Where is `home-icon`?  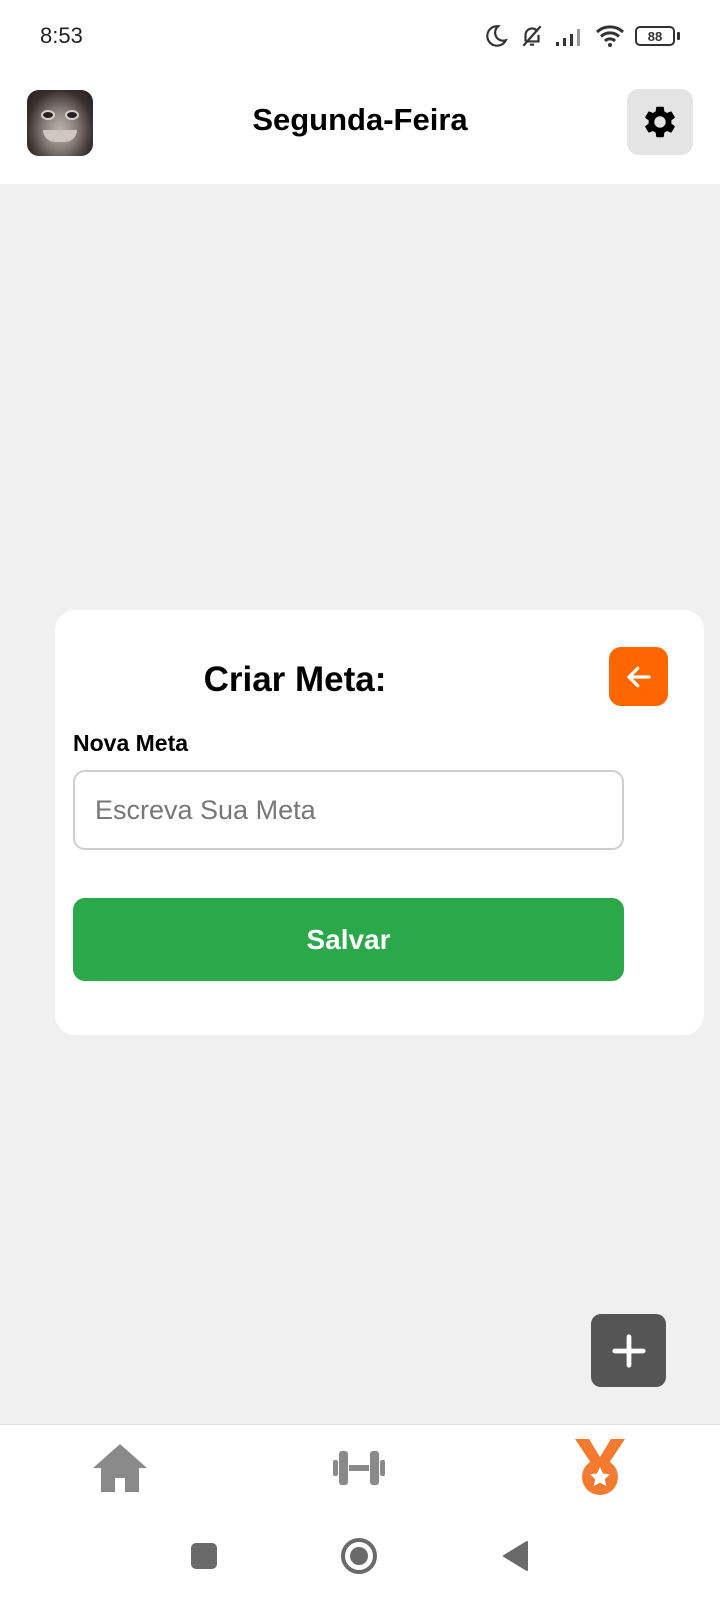 home-icon is located at coordinates (120, 1468).